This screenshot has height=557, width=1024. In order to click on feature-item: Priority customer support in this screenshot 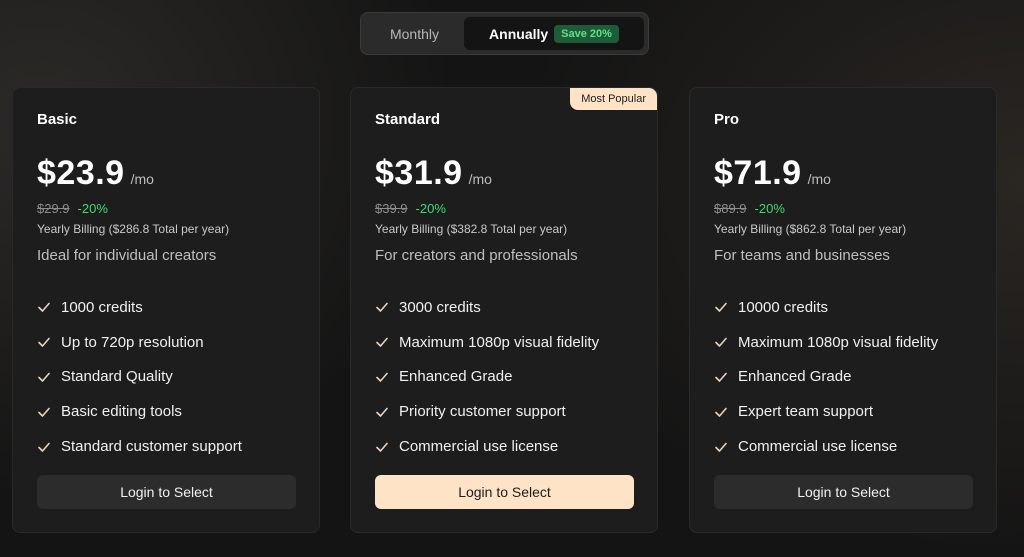, I will do `click(487, 411)`.